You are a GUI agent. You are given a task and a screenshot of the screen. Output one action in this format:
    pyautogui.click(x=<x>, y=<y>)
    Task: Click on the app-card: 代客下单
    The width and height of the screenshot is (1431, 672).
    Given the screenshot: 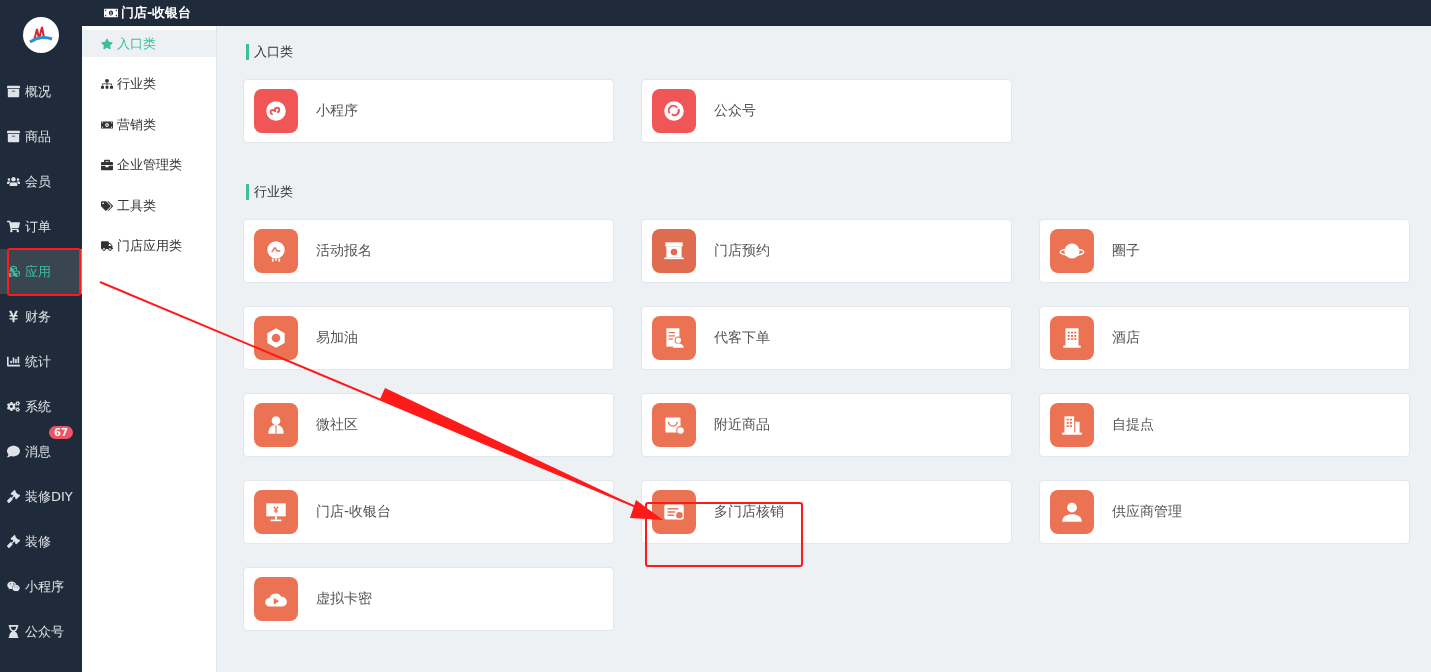 What is the action you would take?
    pyautogui.click(x=826, y=338)
    